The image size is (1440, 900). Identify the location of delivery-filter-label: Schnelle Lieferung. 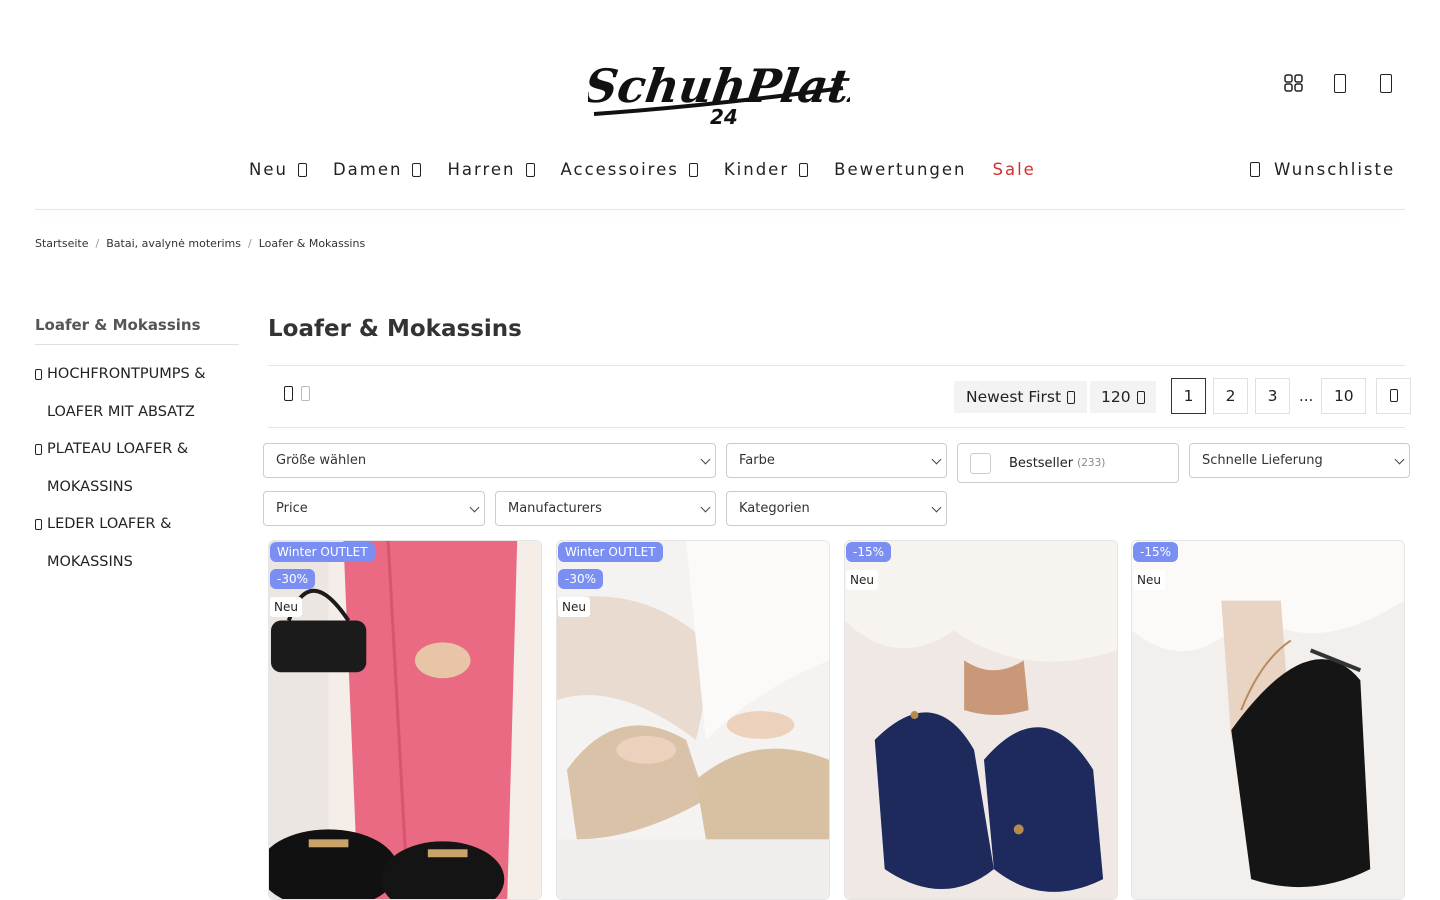
(1262, 460).